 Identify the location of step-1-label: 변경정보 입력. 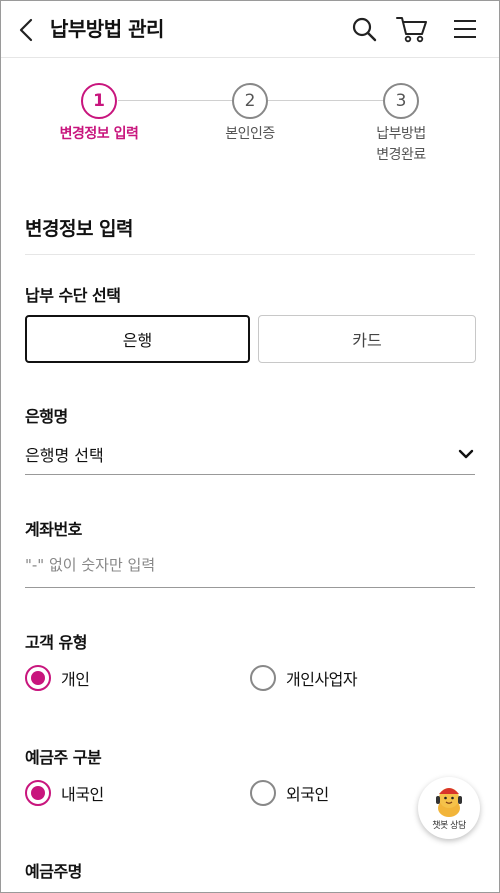
(99, 134).